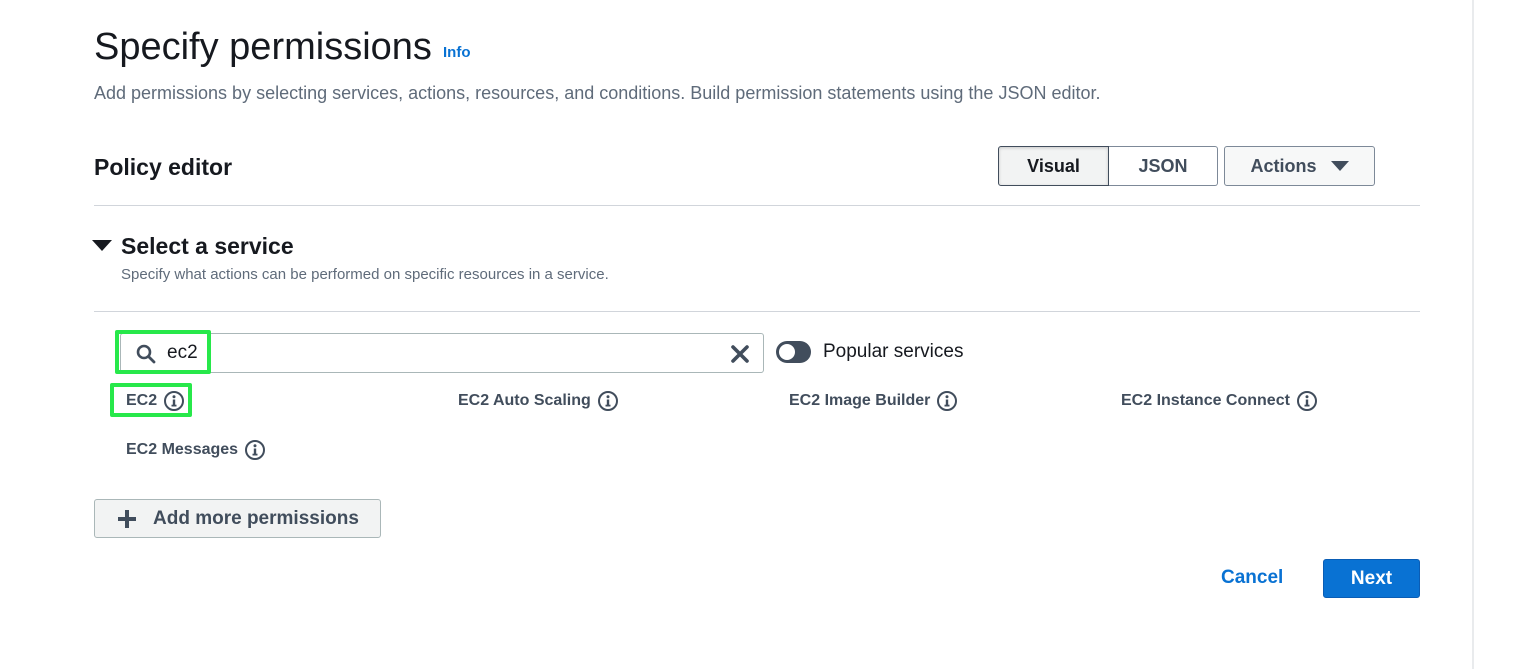 This screenshot has height=669, width=1527. What do you see at coordinates (207, 246) in the screenshot?
I see `select-service-heading: Select a service` at bounding box center [207, 246].